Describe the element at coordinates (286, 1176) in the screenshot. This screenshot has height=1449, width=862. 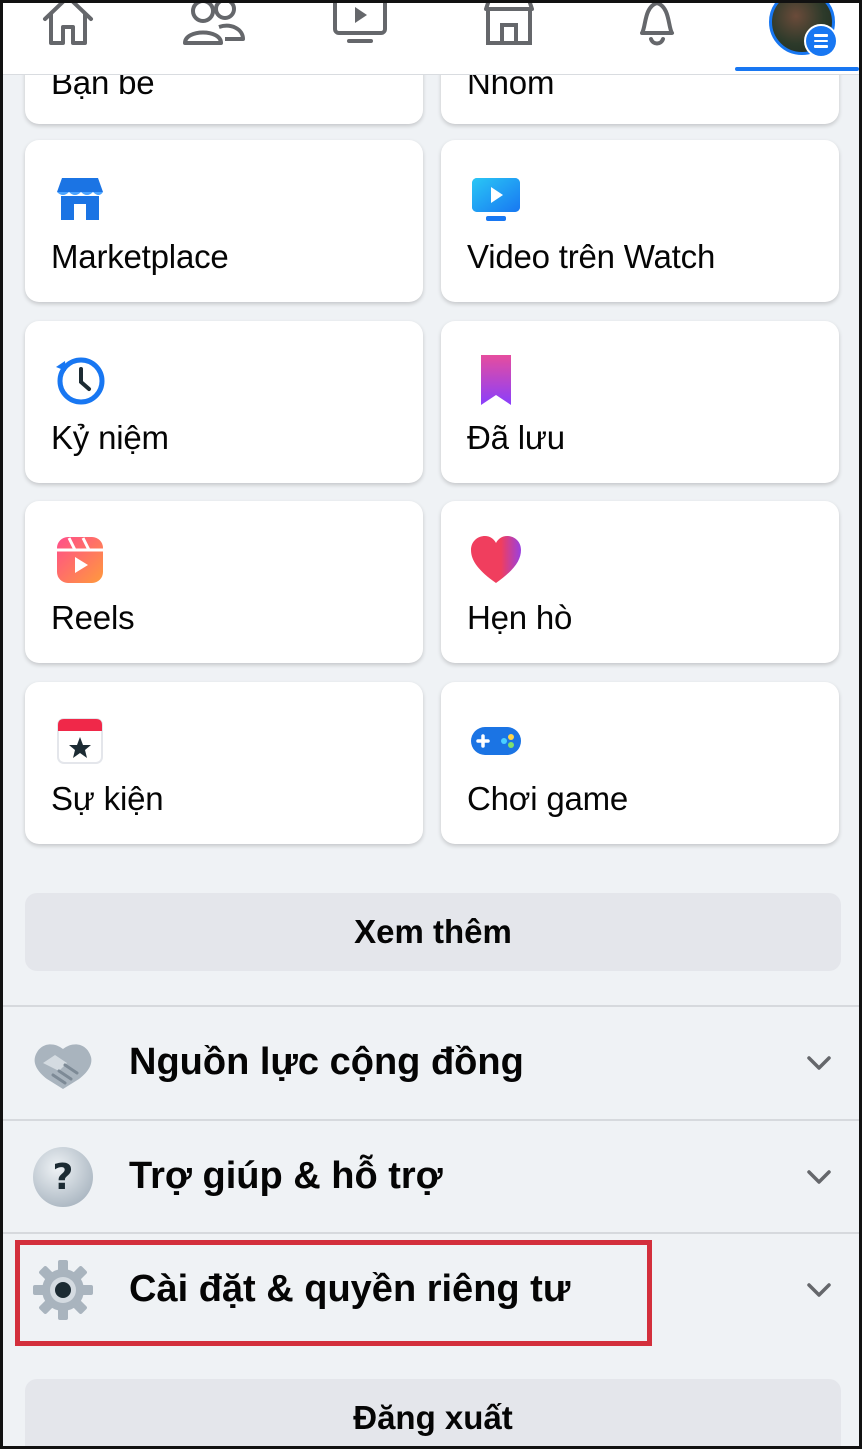
I see `section-label: Trợ giúp & hỗ trợ` at that location.